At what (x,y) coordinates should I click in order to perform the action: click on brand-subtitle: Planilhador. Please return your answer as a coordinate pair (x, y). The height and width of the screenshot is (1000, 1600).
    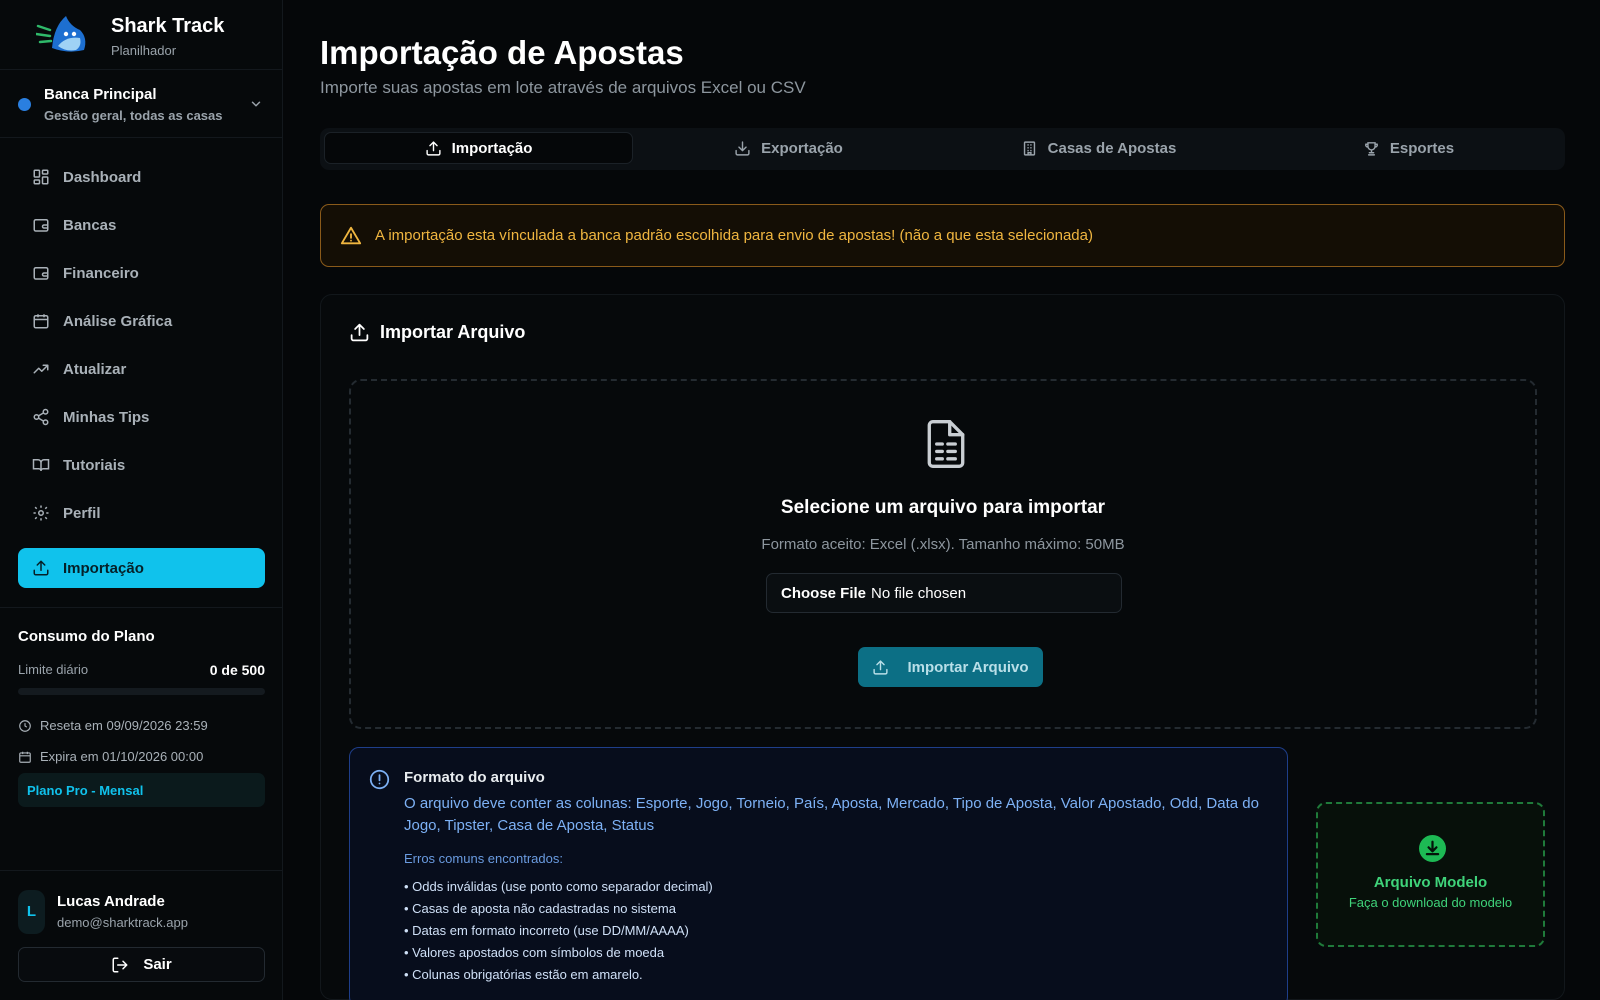
    Looking at the image, I should click on (144, 50).